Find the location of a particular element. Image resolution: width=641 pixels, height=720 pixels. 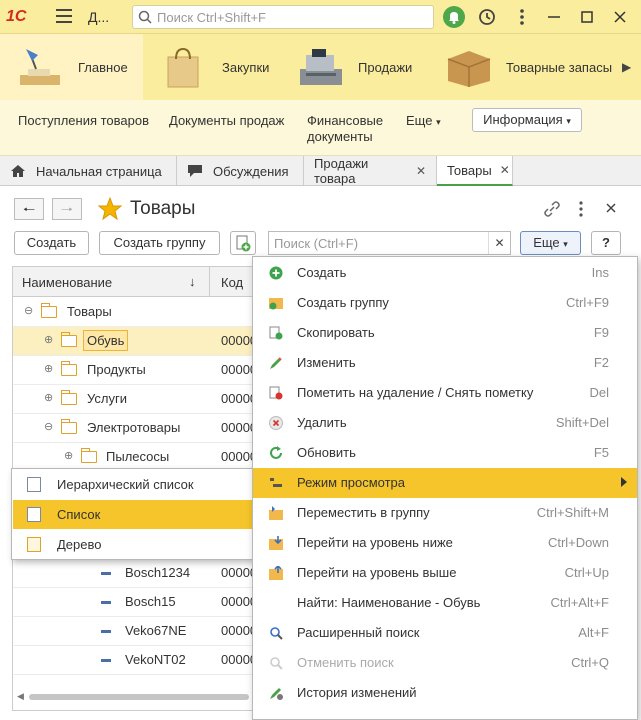

menu-item-refresh: Обновить F5 is located at coordinates (445, 453).